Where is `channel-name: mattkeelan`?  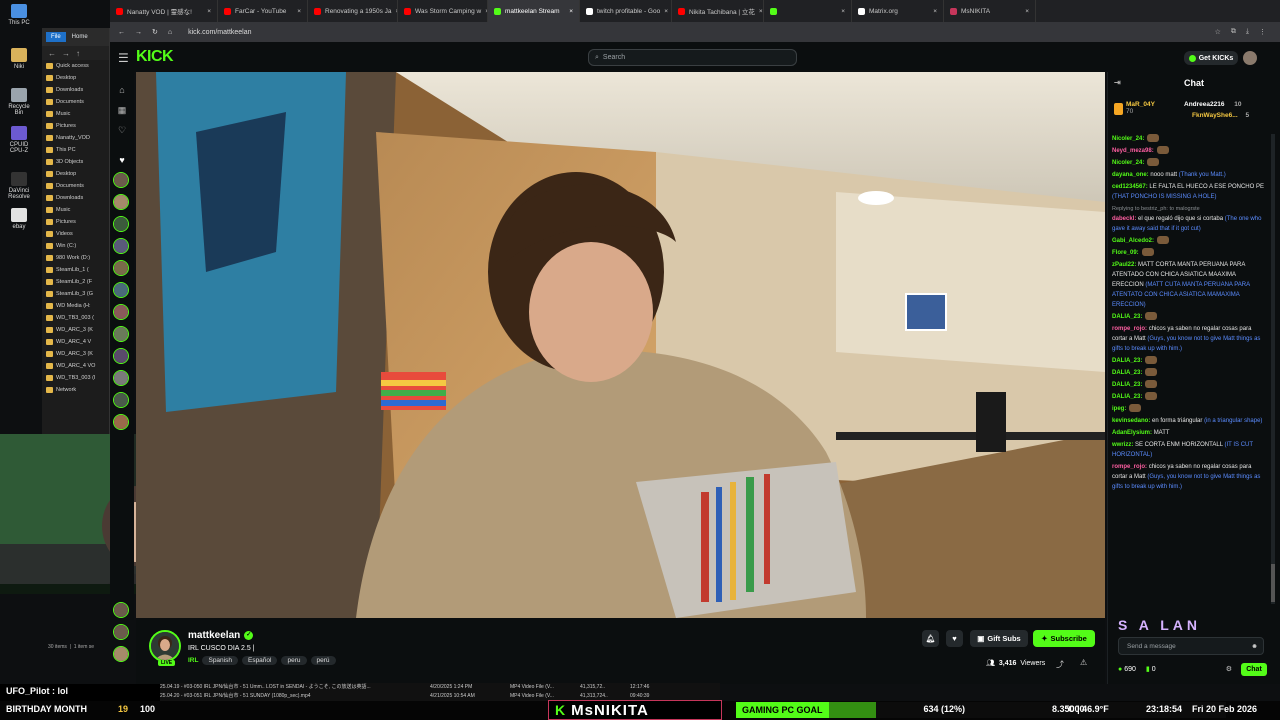 channel-name: mattkeelan is located at coordinates (214, 635).